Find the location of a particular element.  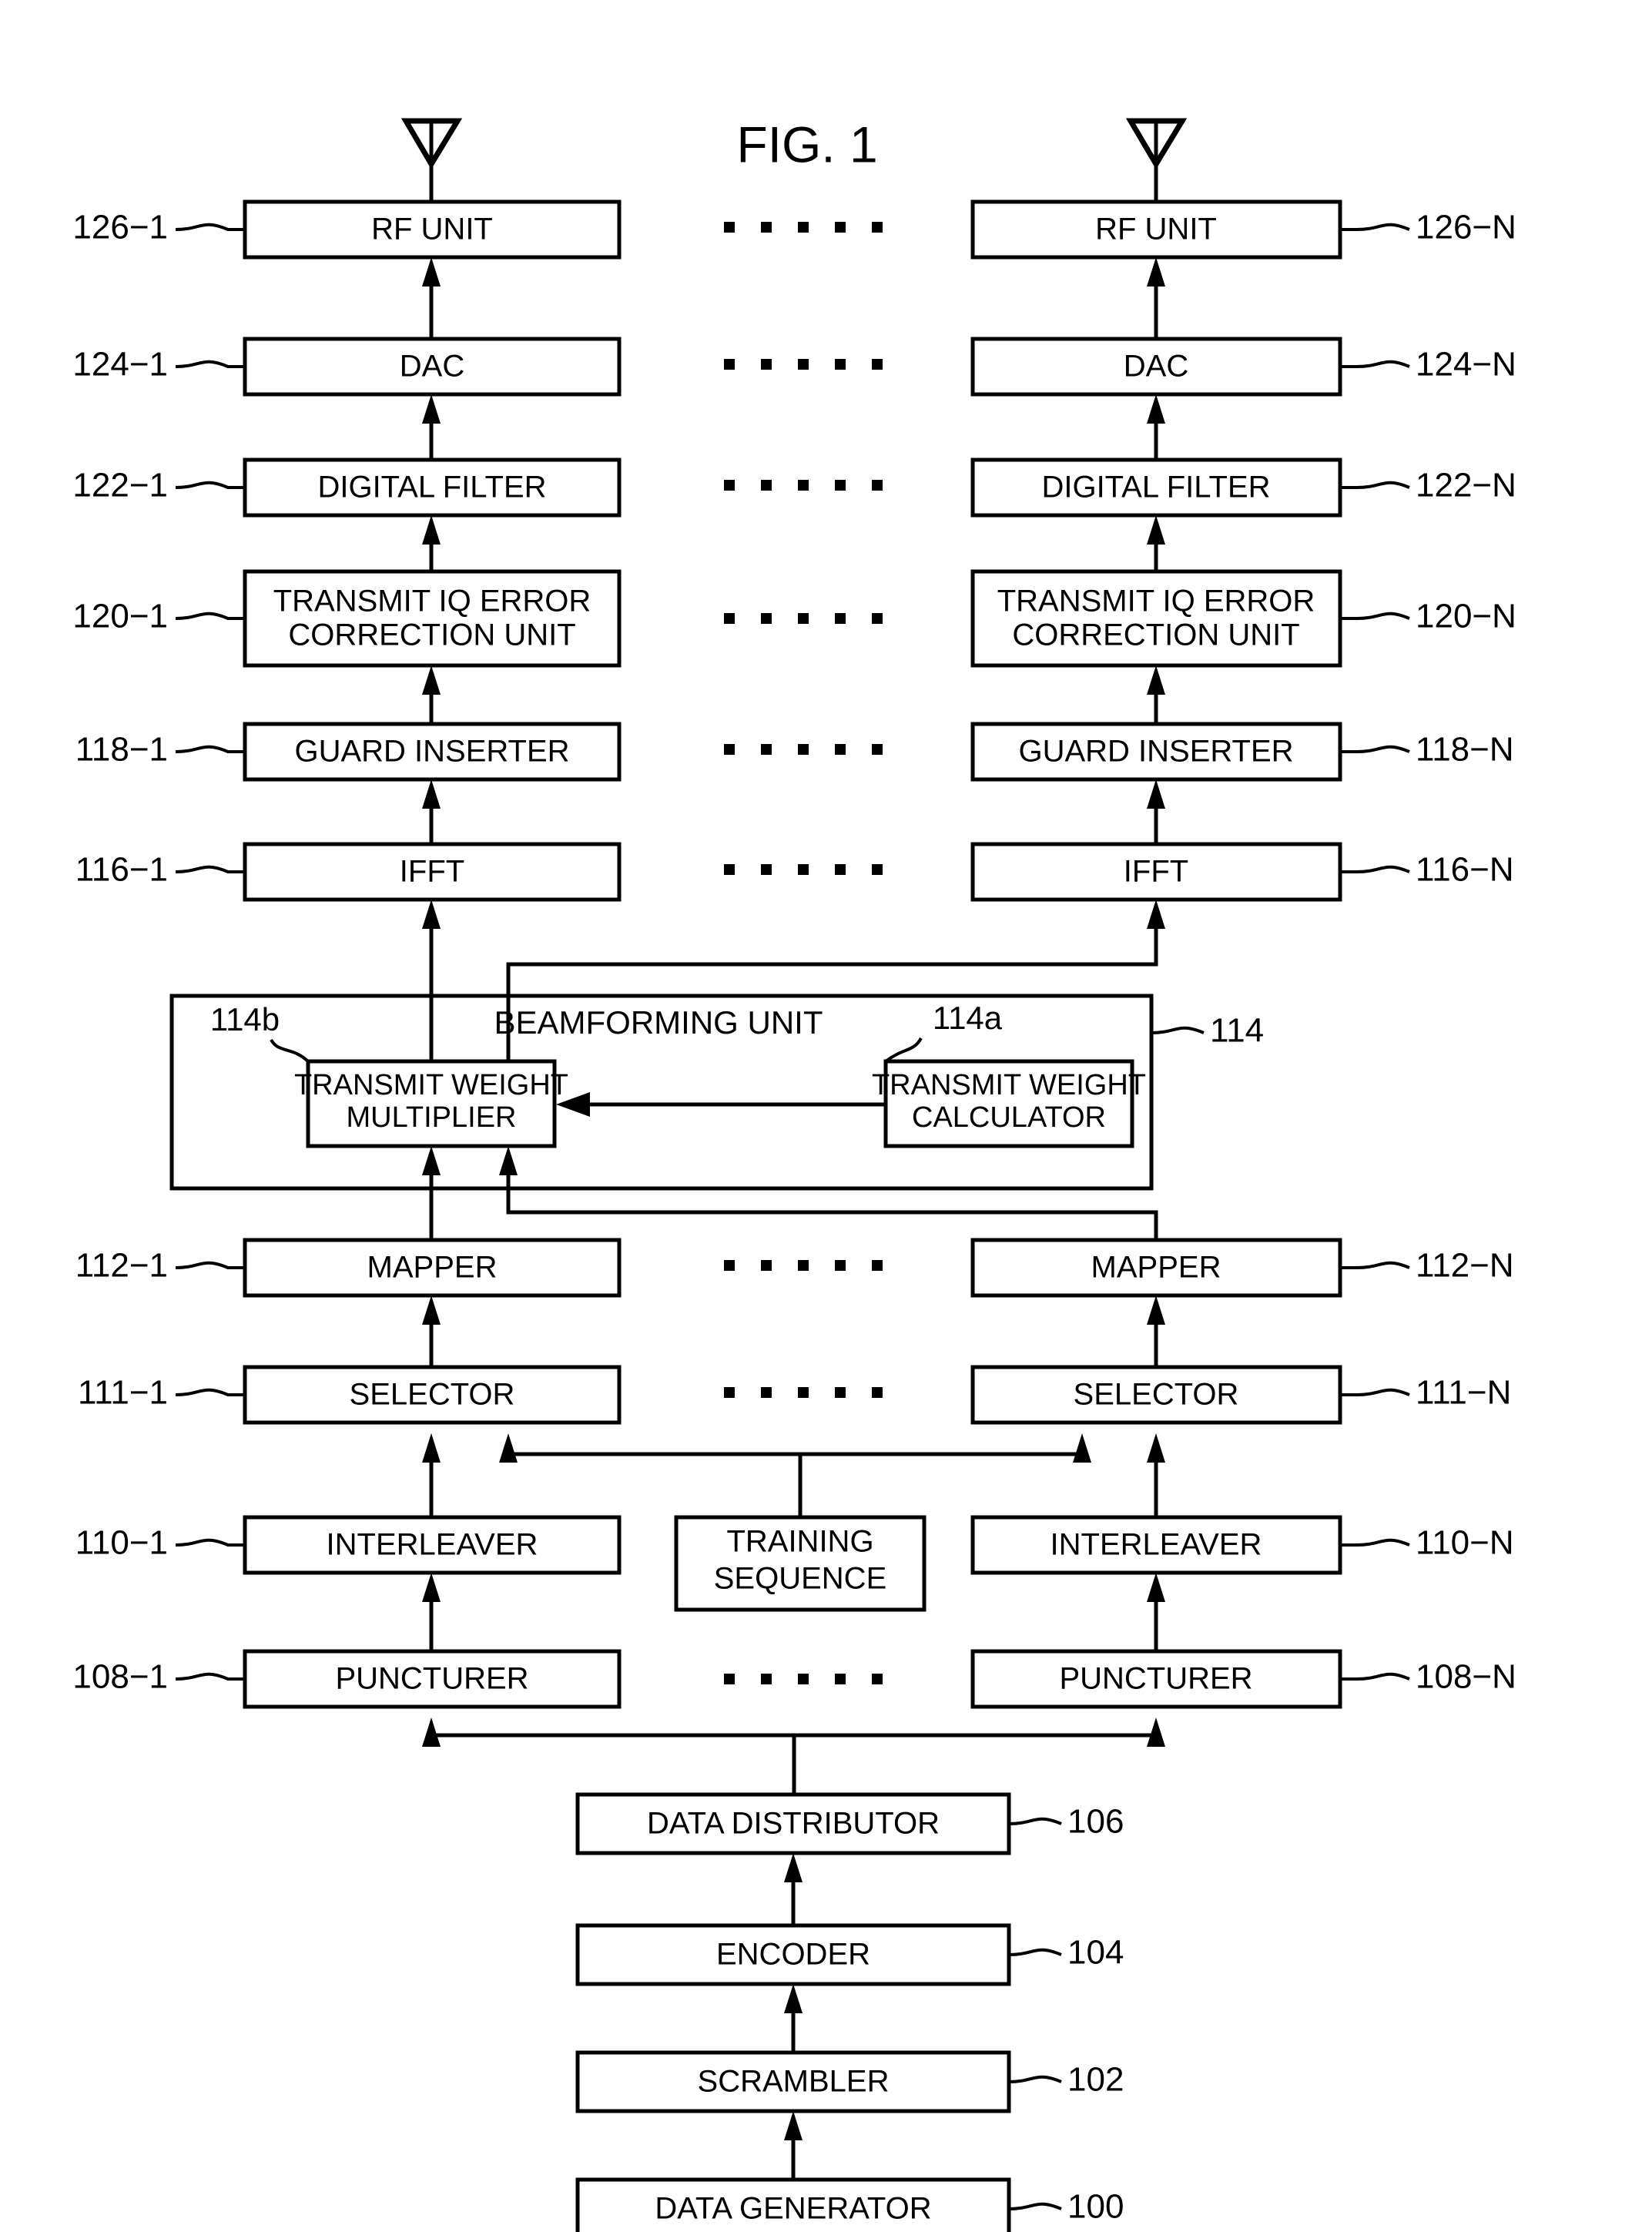

ref-leader-114b is located at coordinates (290, 1050).